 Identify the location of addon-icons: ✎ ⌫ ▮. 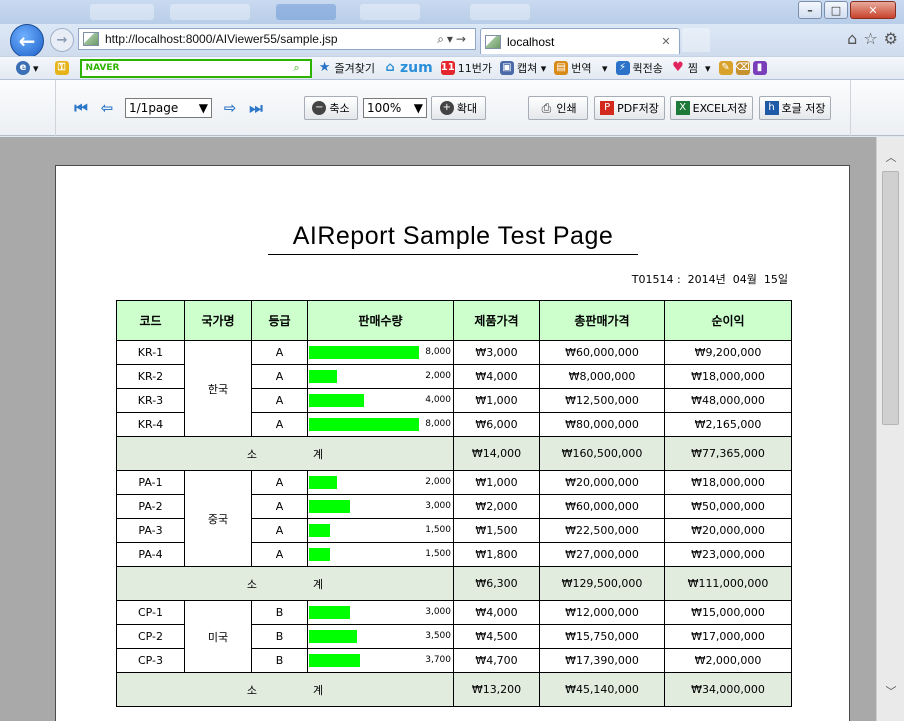
(744, 68).